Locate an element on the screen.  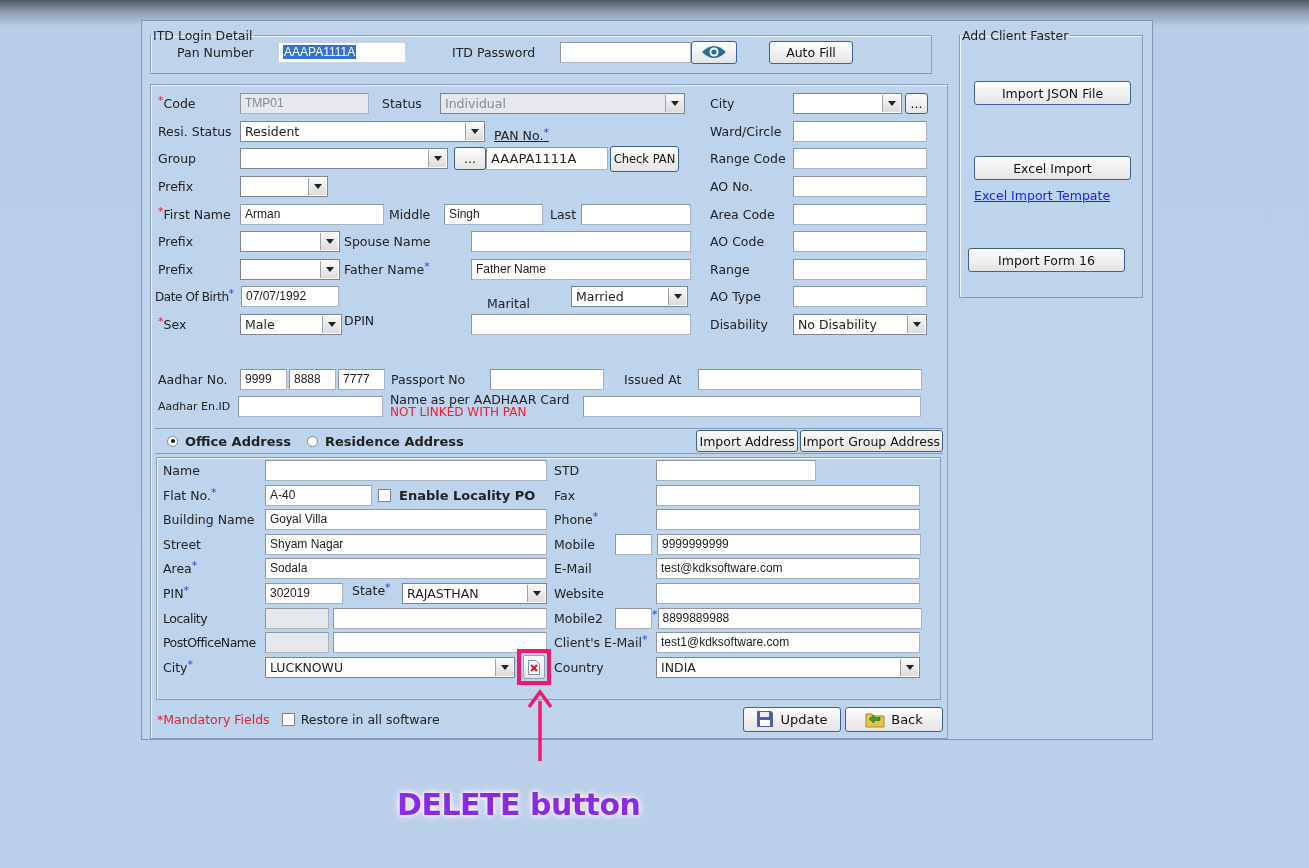
restore-checkbox: Restore in all software is located at coordinates (360, 719).